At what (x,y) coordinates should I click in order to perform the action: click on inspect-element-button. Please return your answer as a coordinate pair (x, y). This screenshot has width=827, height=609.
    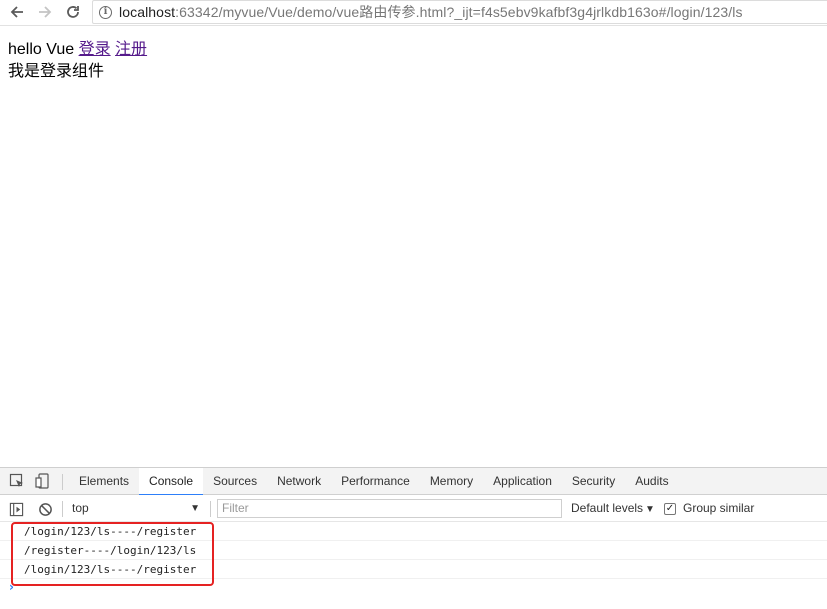
    Looking at the image, I should click on (17, 481).